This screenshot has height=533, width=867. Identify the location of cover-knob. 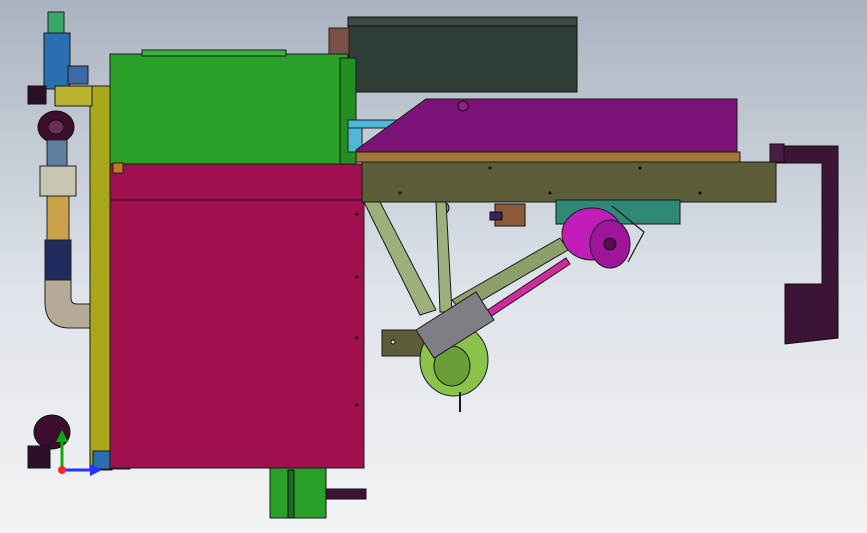
(463, 106).